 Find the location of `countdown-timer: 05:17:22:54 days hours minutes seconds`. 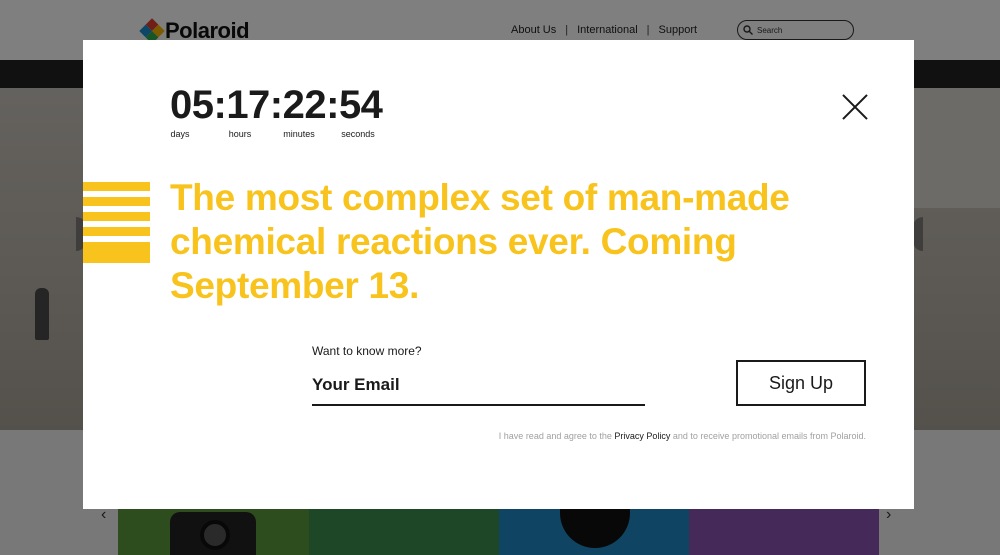

countdown-timer: 05:17:22:54 days hours minutes seconds is located at coordinates (282, 113).